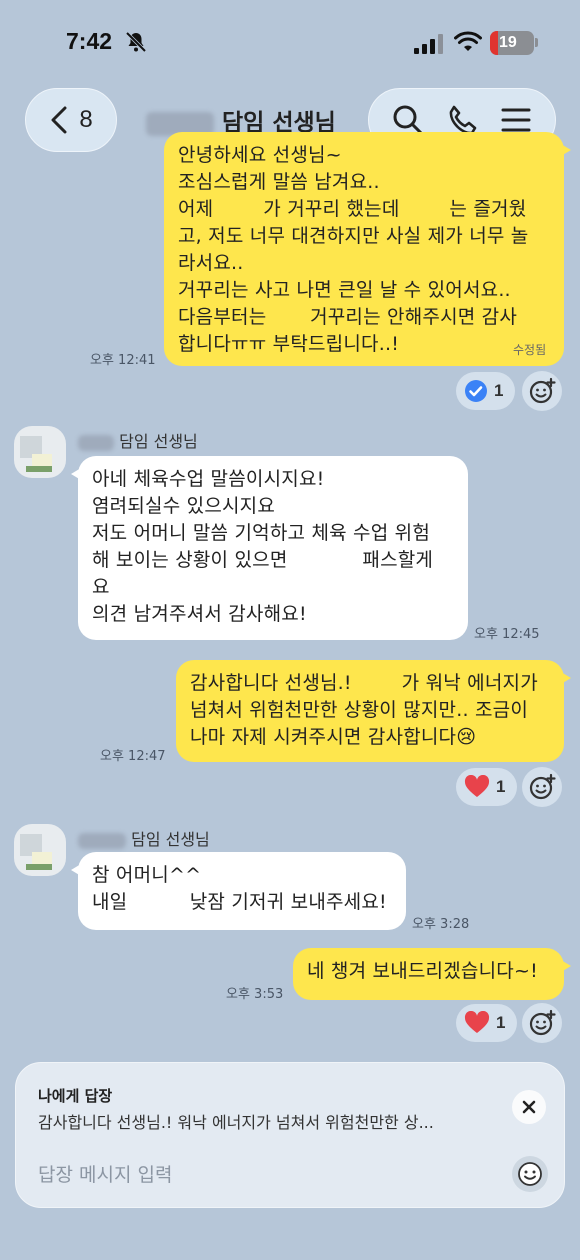  I want to click on message-bubble-mine: 네 챙겨 보내드리겠습니다~!, so click(432, 974).